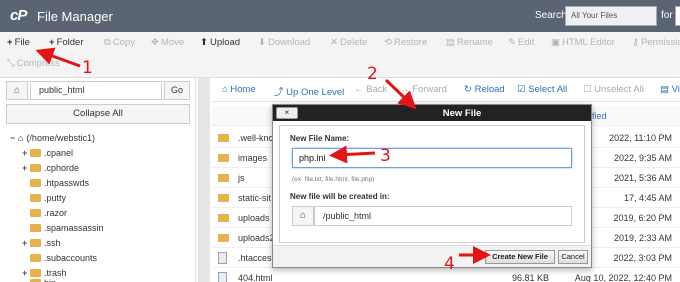 This screenshot has height=282, width=680. Describe the element at coordinates (48, 213) in the screenshot. I see `tree-item: .razor` at that location.